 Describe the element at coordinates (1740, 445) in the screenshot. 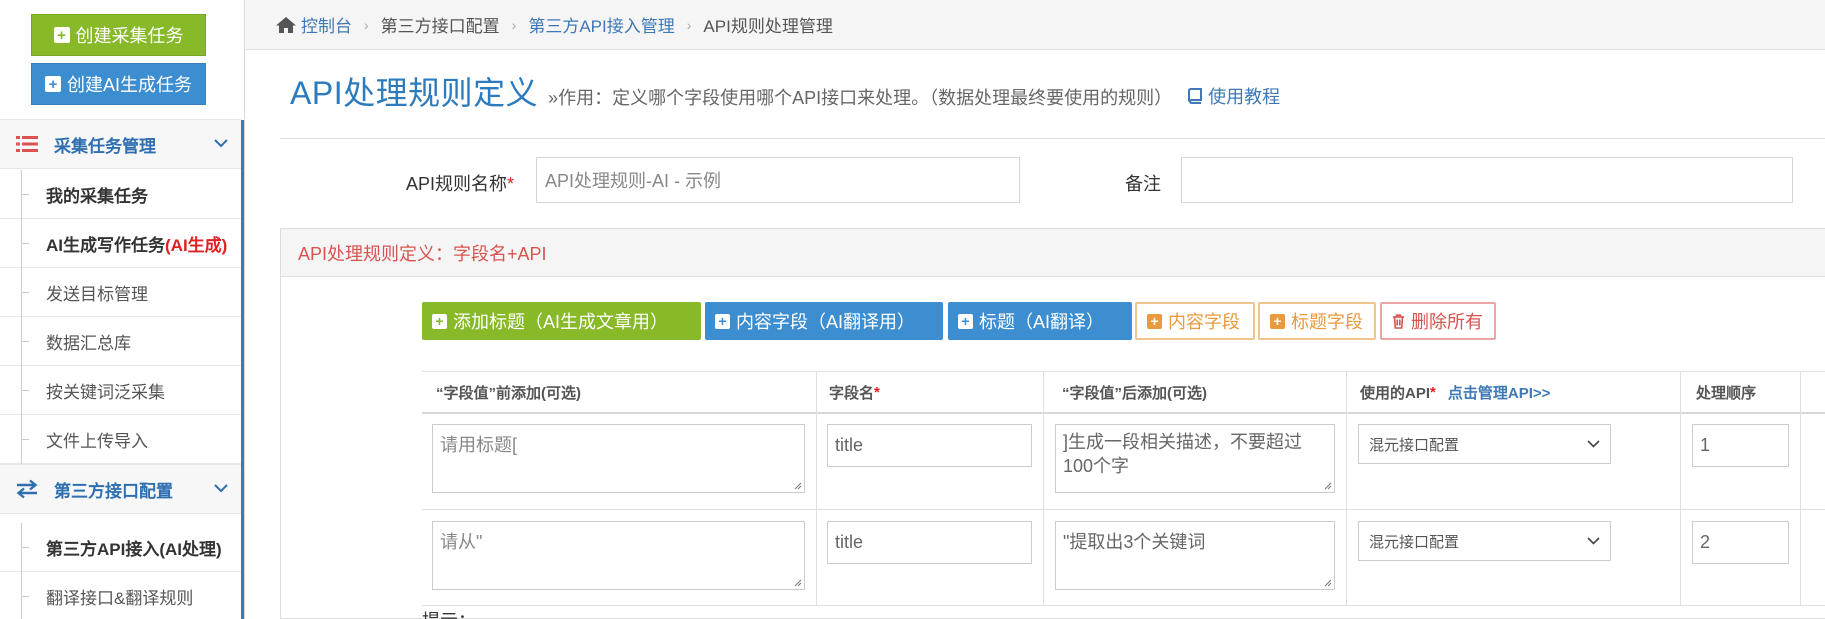

I see `order-input: 1` at that location.